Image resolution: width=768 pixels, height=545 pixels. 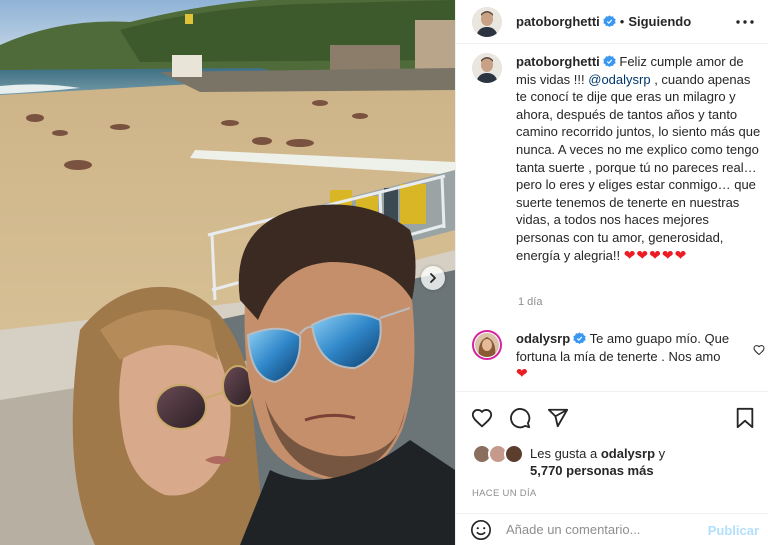 What do you see at coordinates (499, 455) in the screenshot?
I see `liker-avatars` at bounding box center [499, 455].